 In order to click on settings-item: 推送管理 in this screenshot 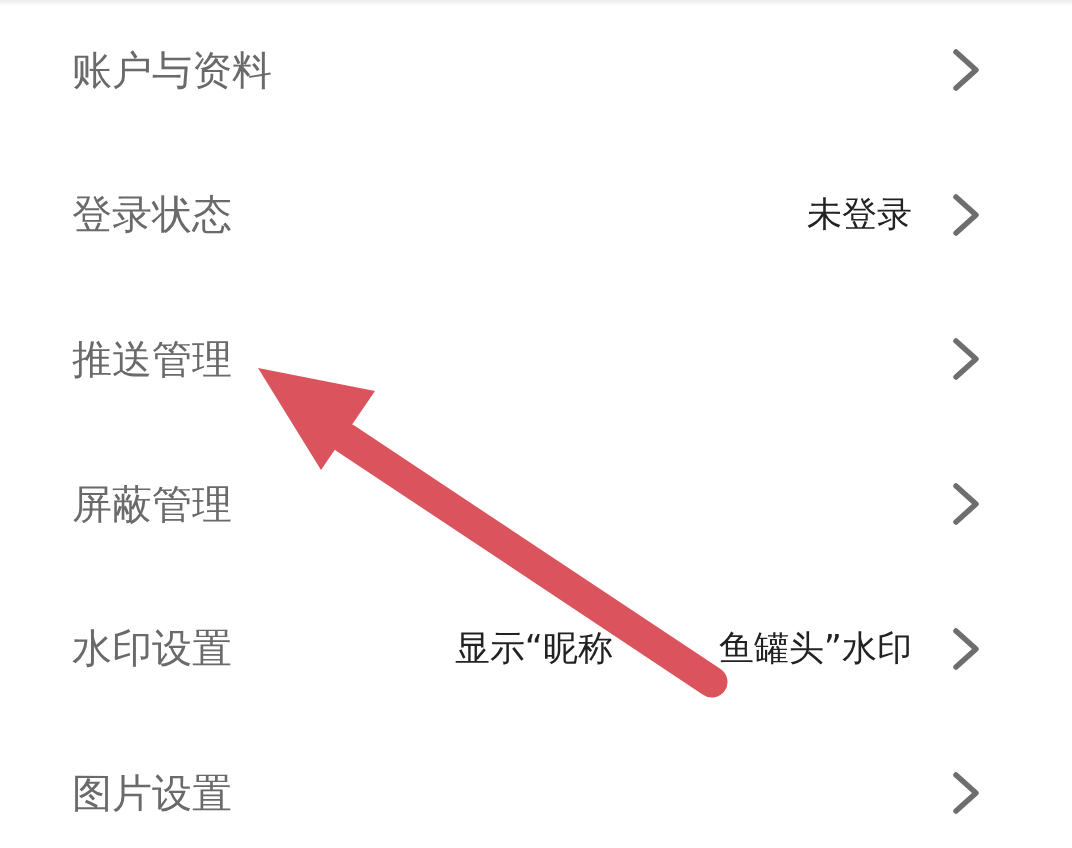, I will do `click(152, 359)`.